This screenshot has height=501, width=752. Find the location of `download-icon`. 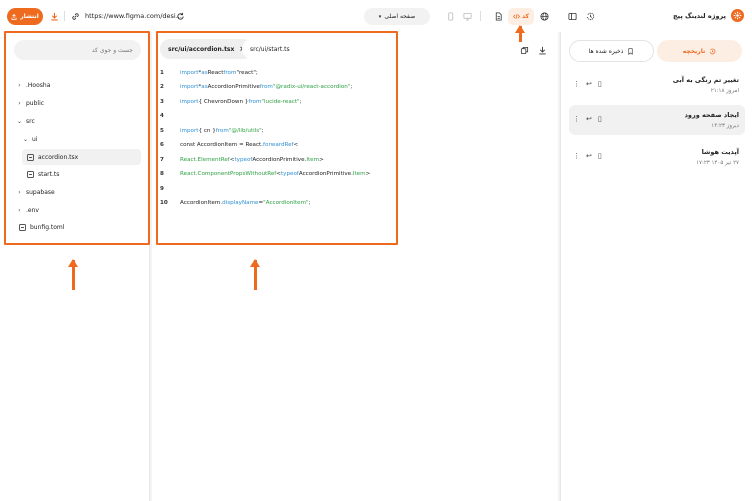

download-icon is located at coordinates (54, 16).